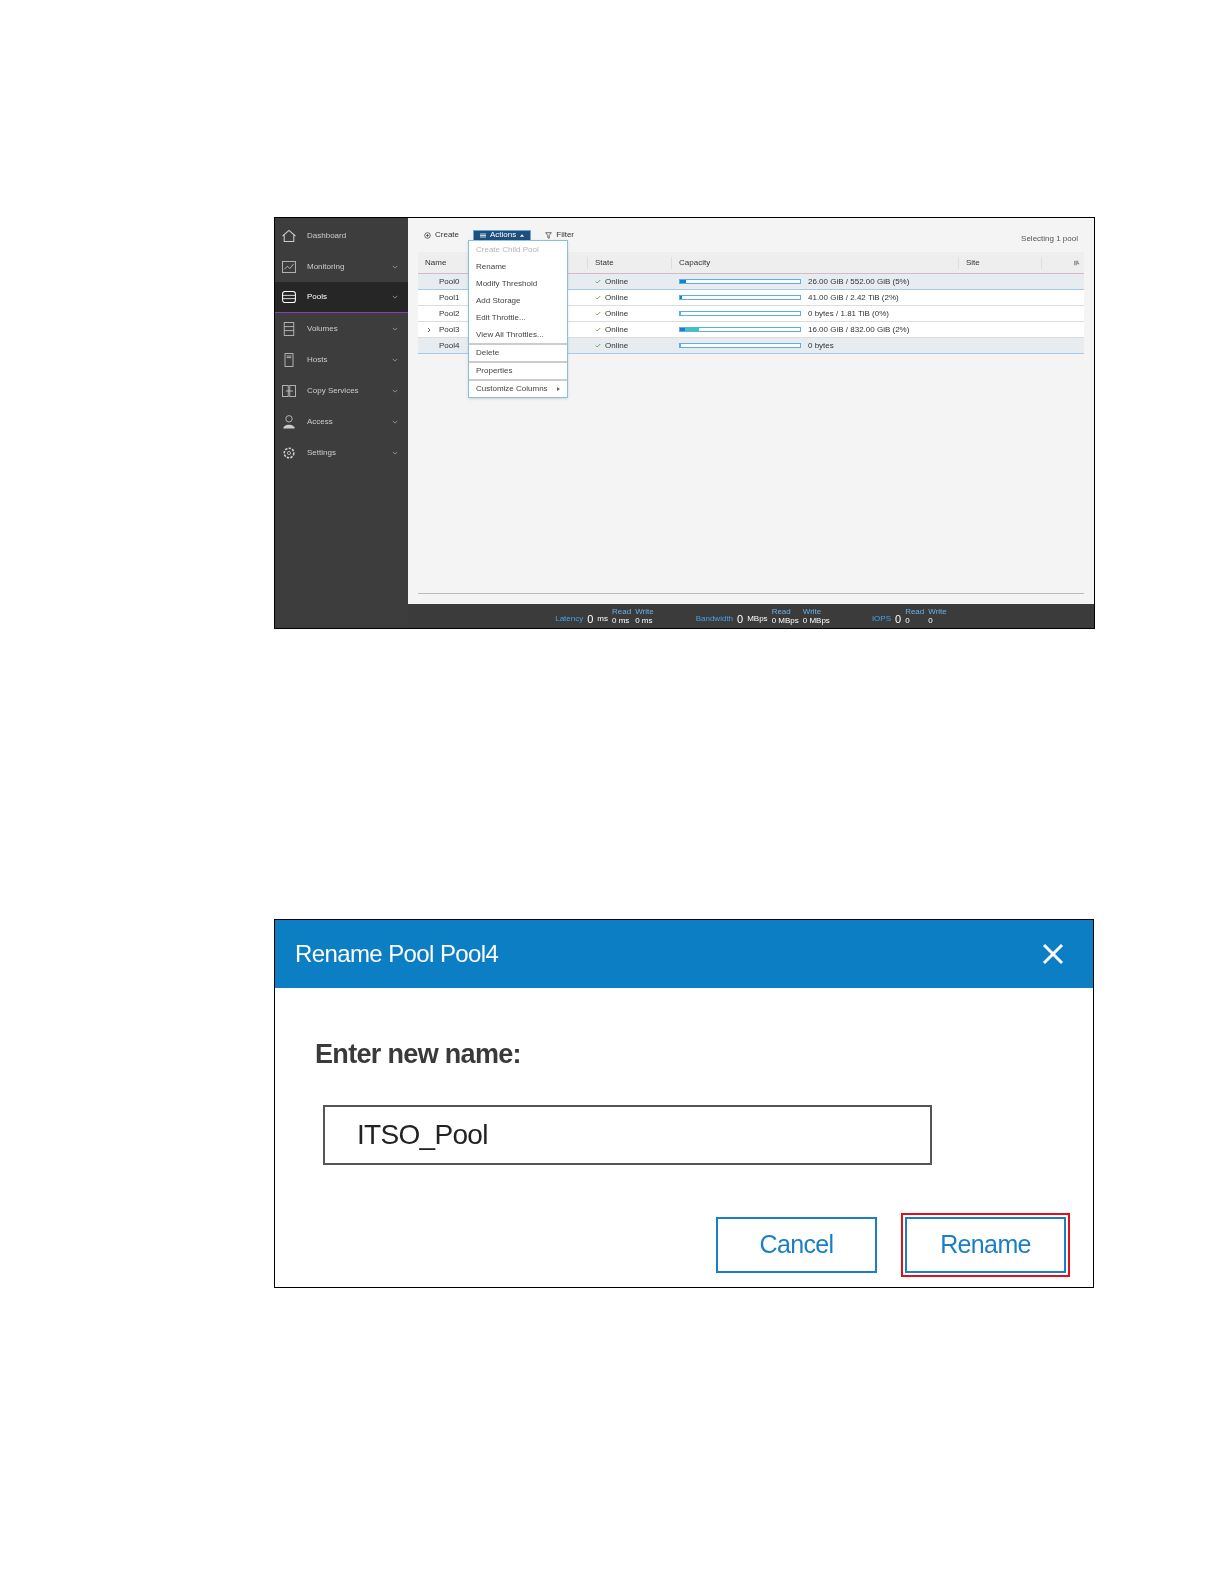 This screenshot has height=1584, width=1224. Describe the element at coordinates (627, 1134) in the screenshot. I see `name-input-field: ITSO_Pool` at that location.